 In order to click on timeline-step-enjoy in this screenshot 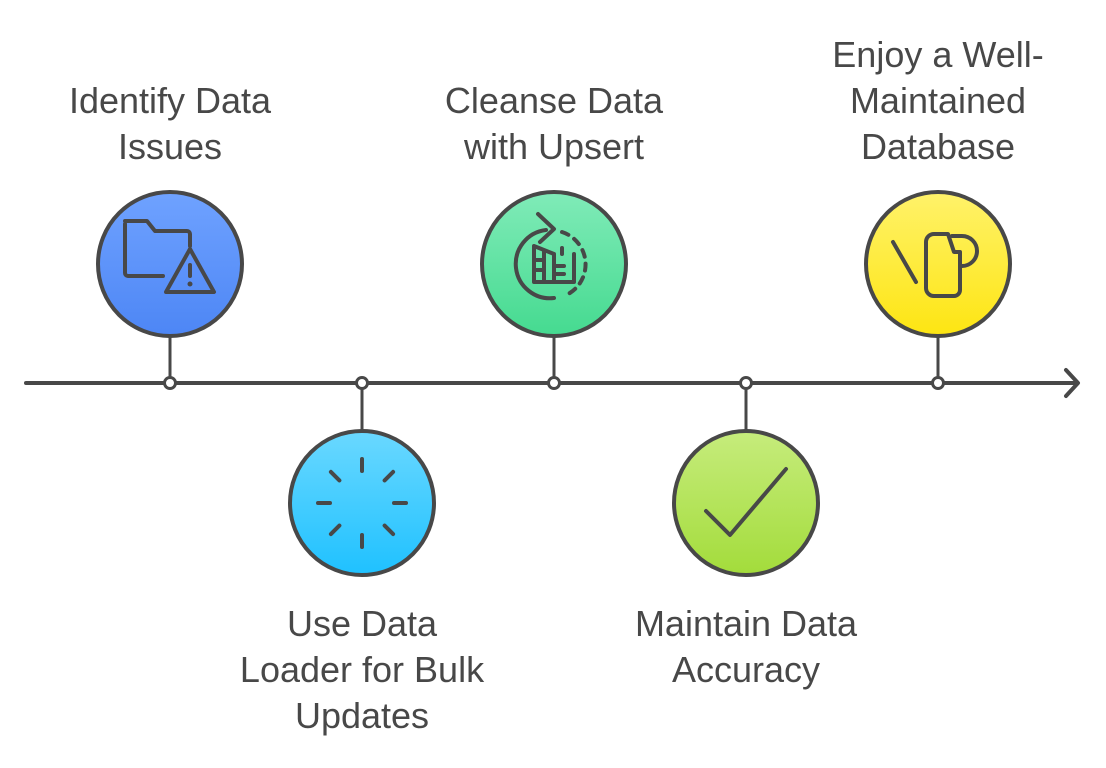, I will do `click(938, 290)`.